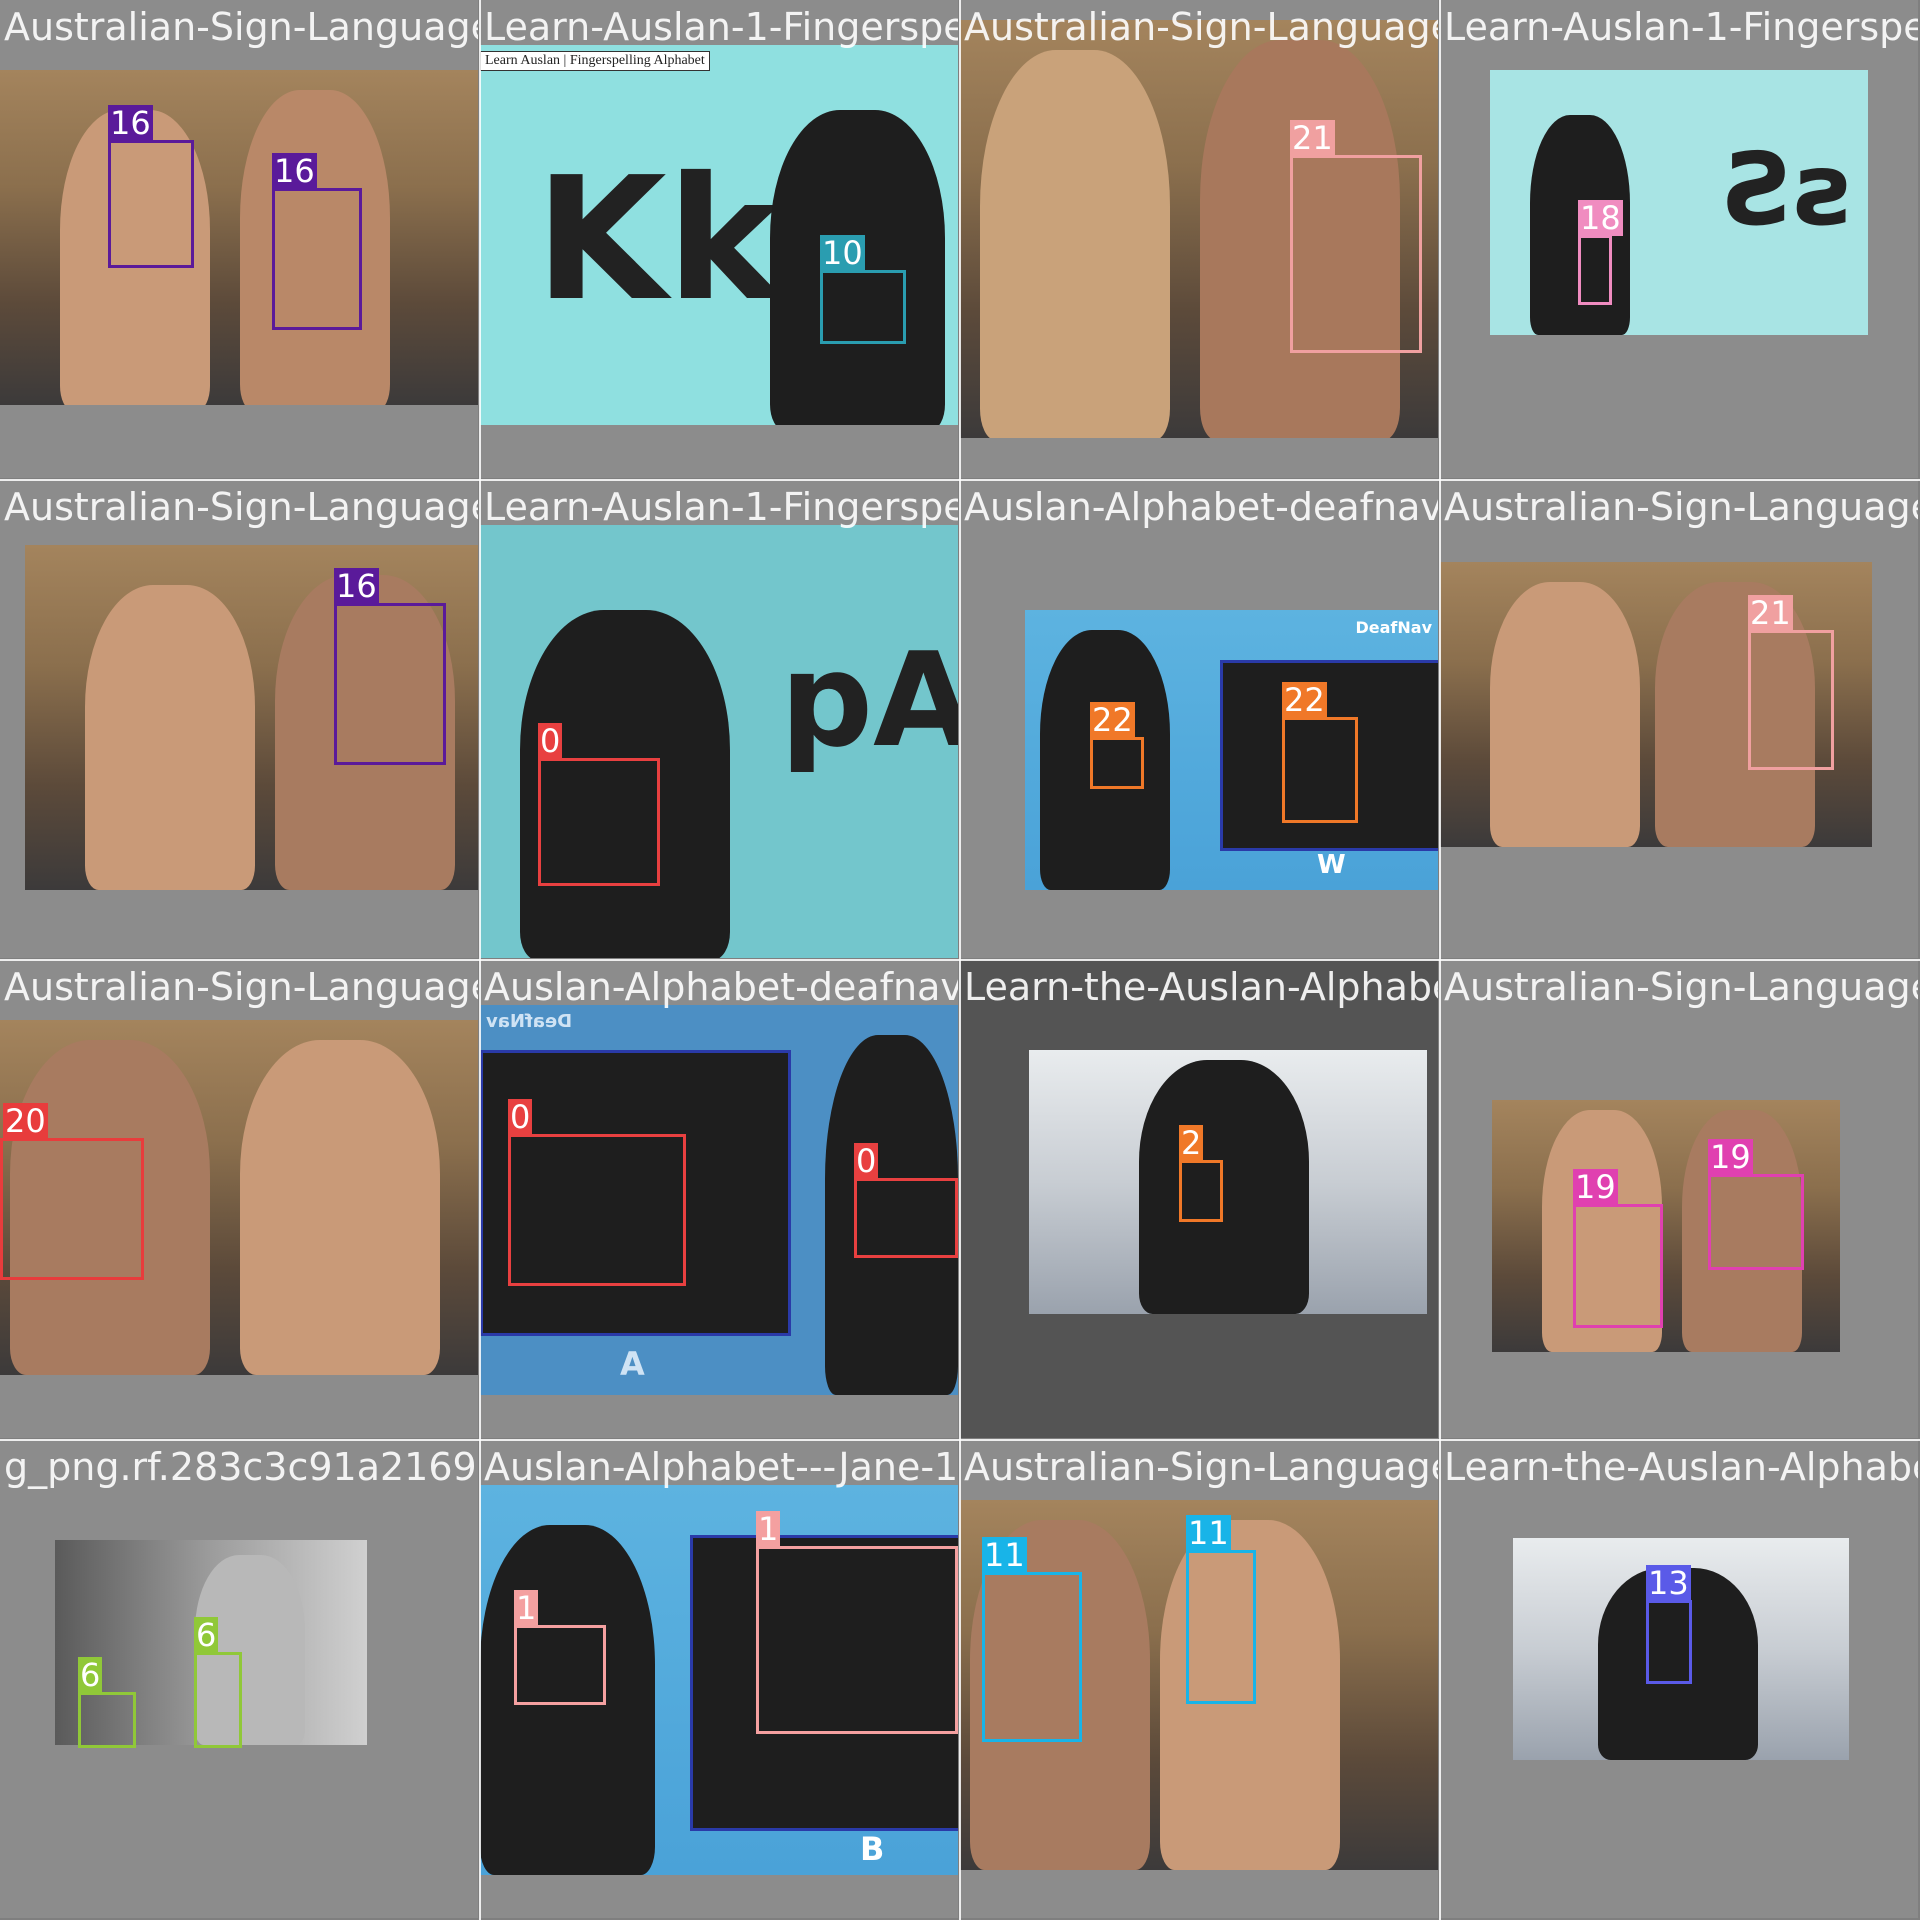 The height and width of the screenshot is (1920, 1920). Describe the element at coordinates (632, 1364) in the screenshot. I see `caption-letter: A` at that location.